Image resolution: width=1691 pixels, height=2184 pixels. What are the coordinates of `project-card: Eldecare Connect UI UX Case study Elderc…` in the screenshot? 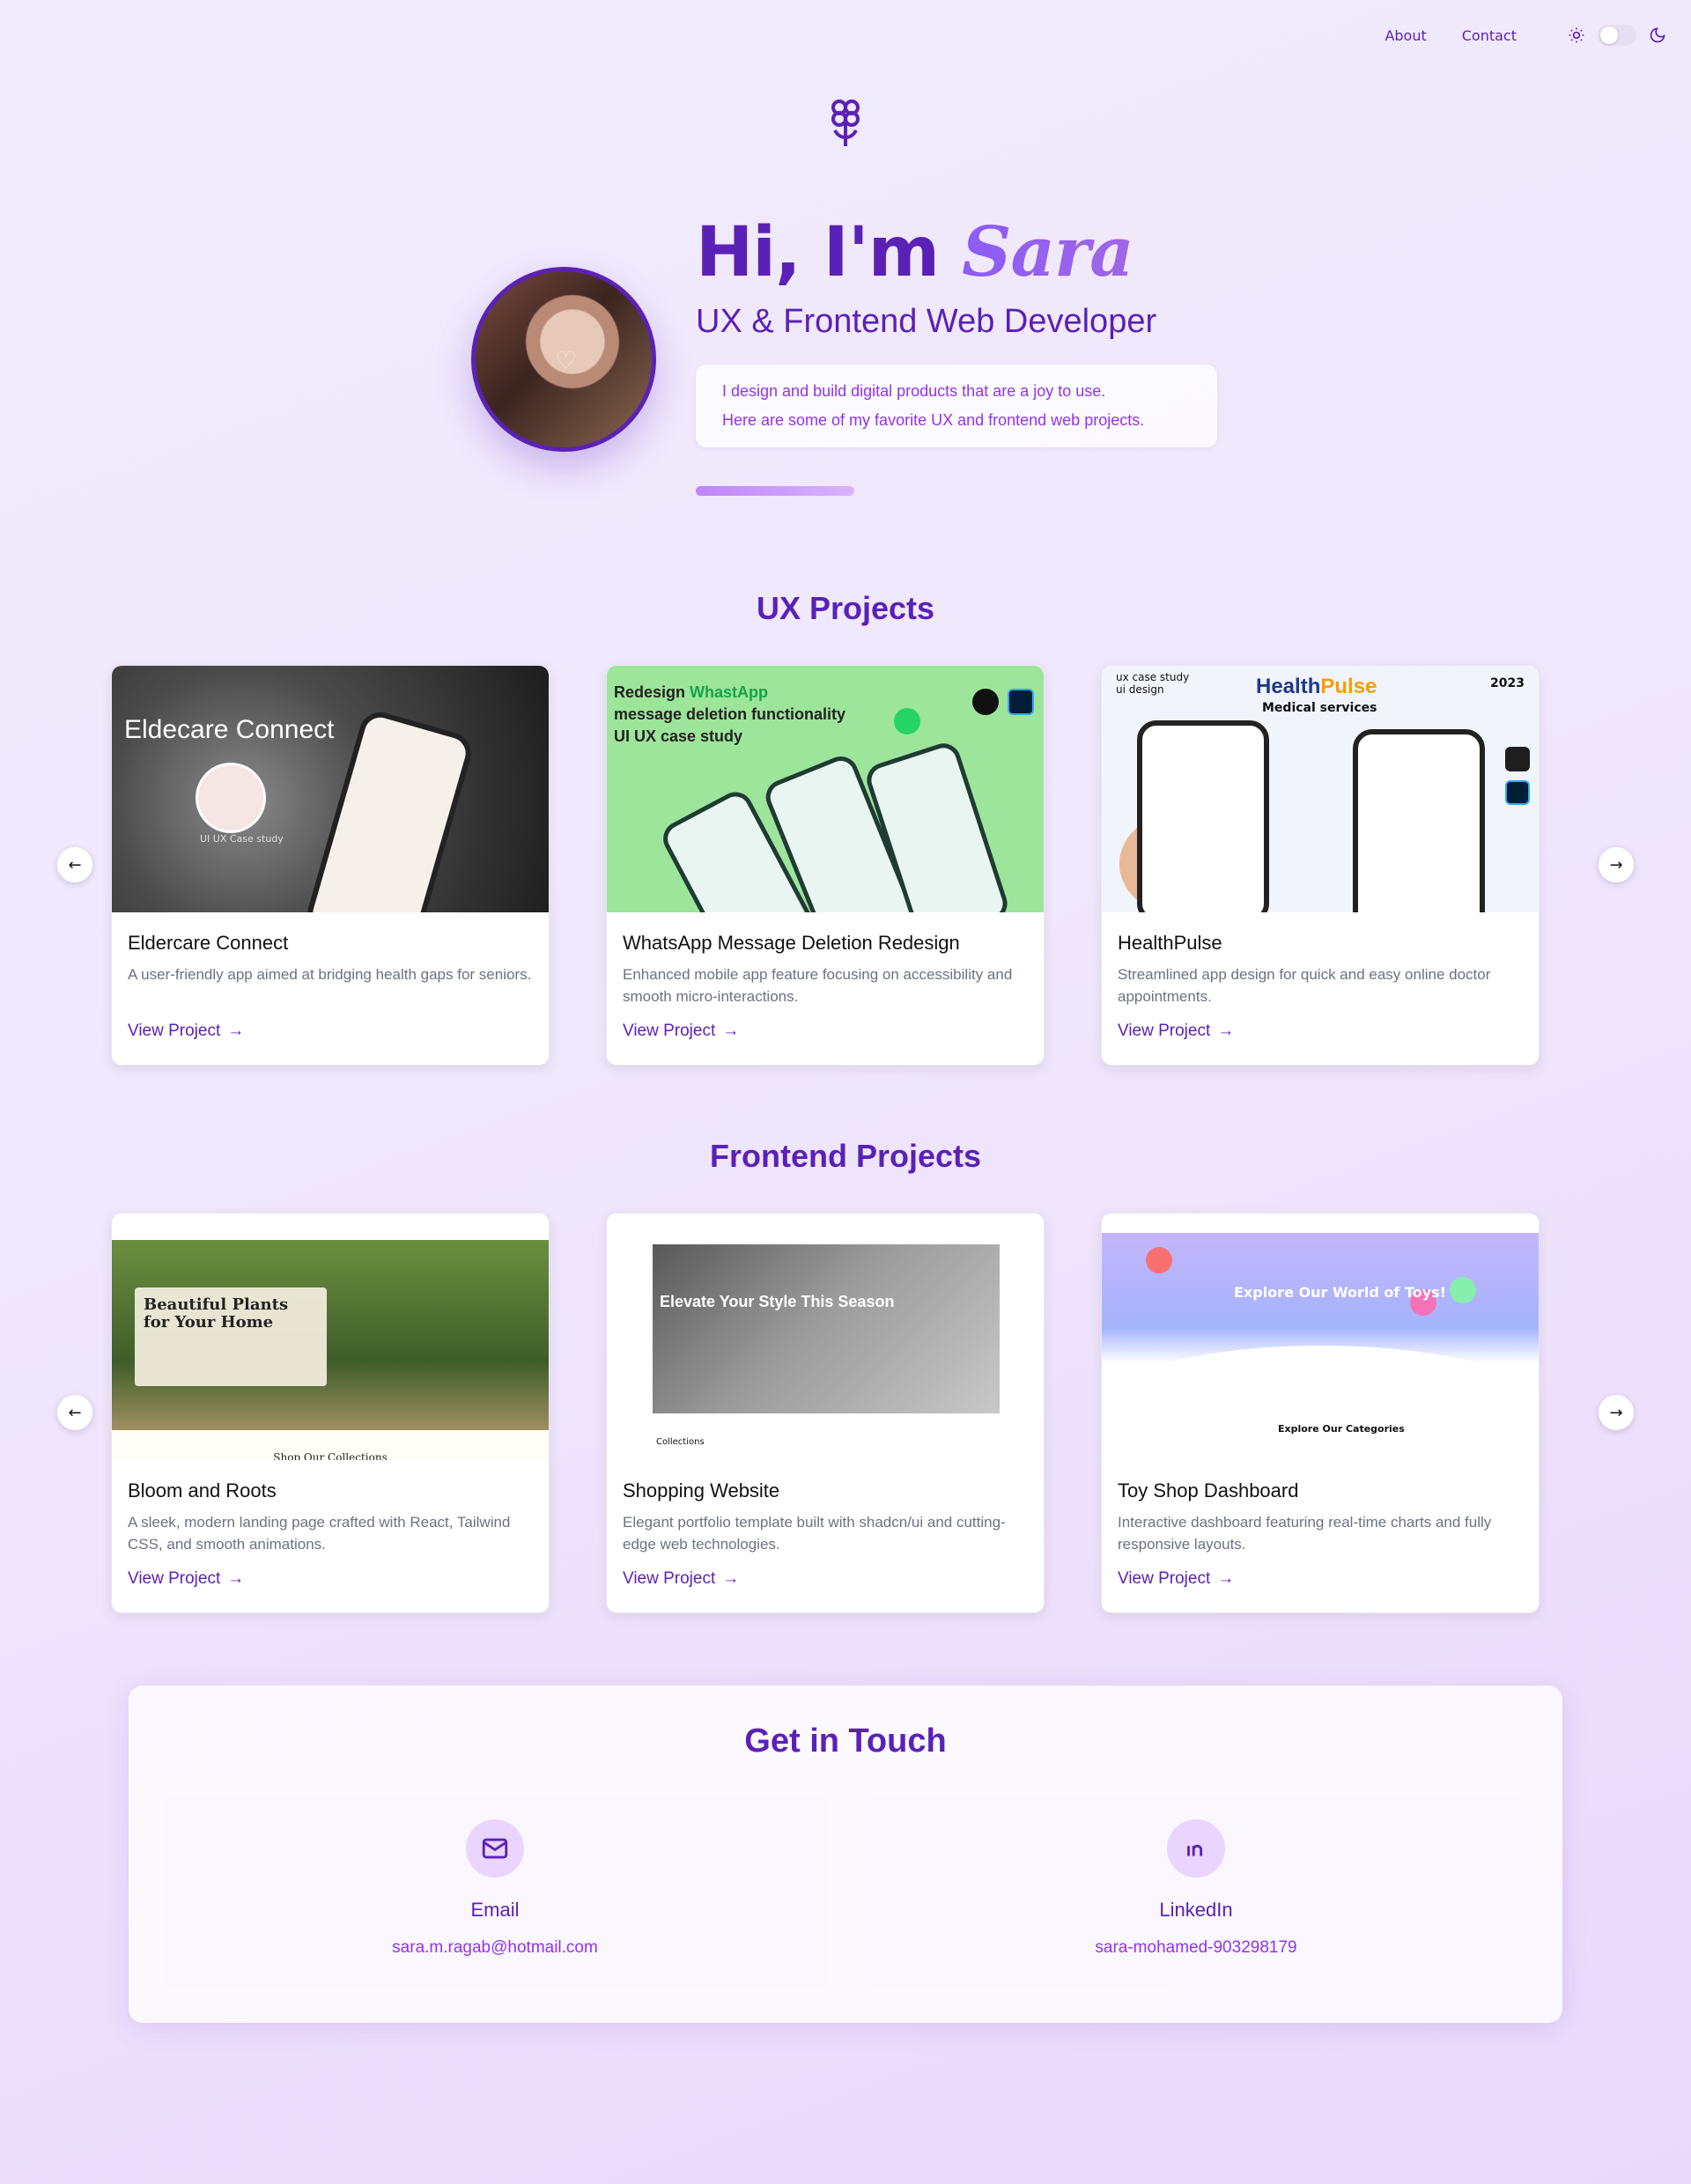 It's located at (330, 865).